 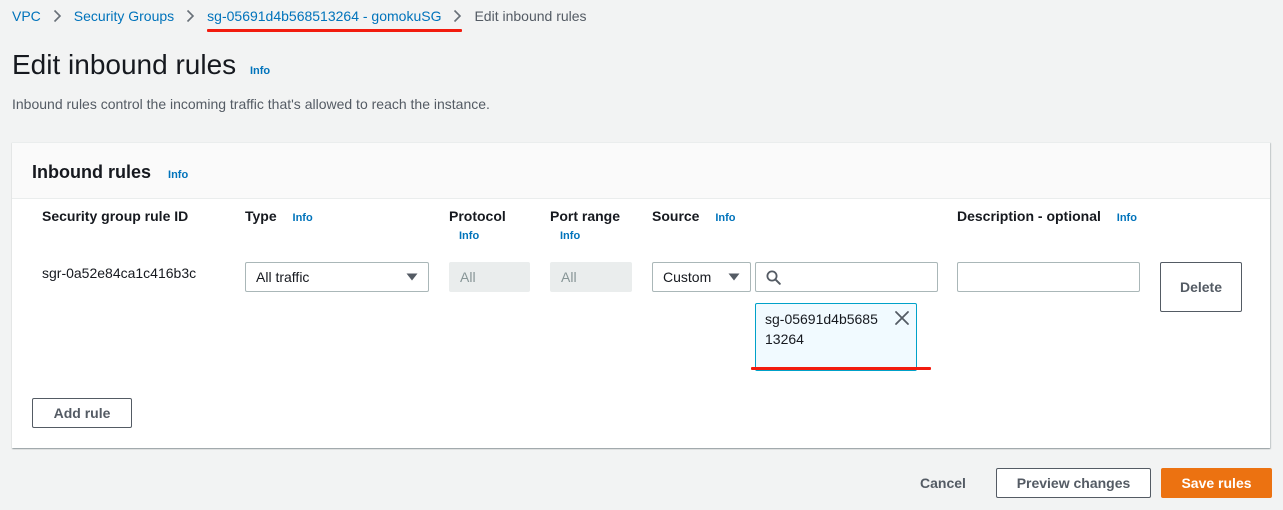 I want to click on page-info-link: Info, so click(x=260, y=71).